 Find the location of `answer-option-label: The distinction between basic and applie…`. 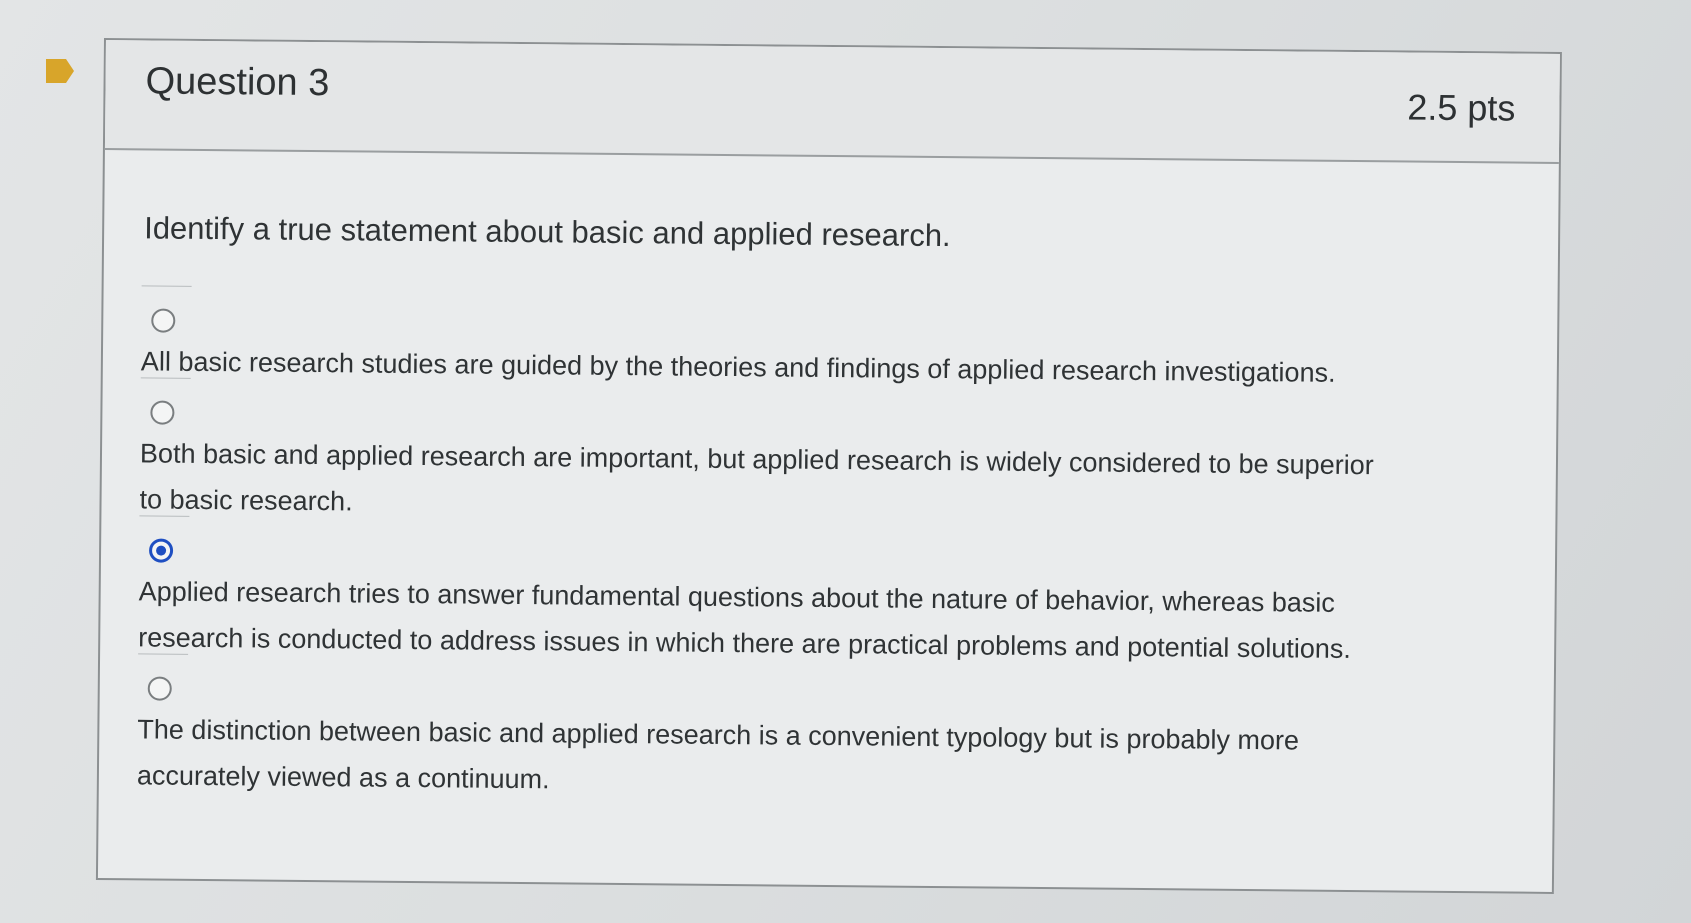

answer-option-label: The distinction between basic and applie… is located at coordinates (718, 754).